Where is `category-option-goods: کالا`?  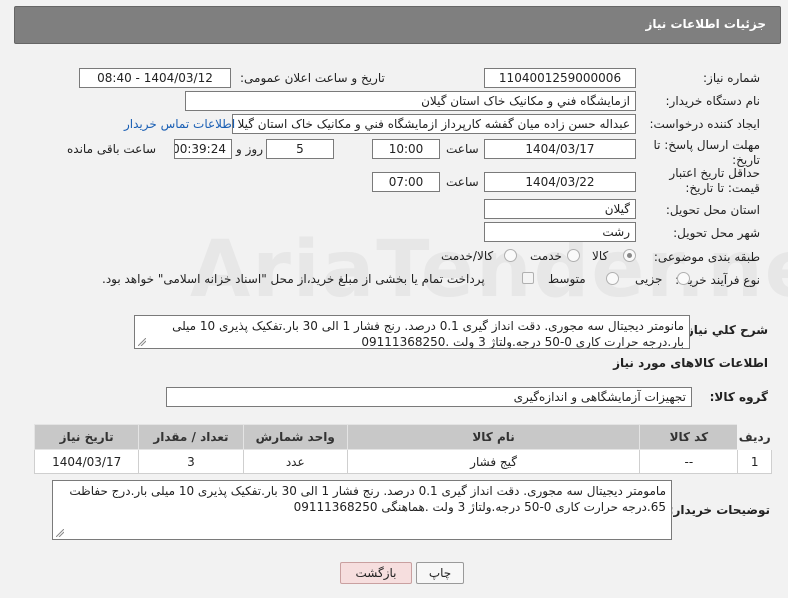
category-option-goods: کالا is located at coordinates (600, 256).